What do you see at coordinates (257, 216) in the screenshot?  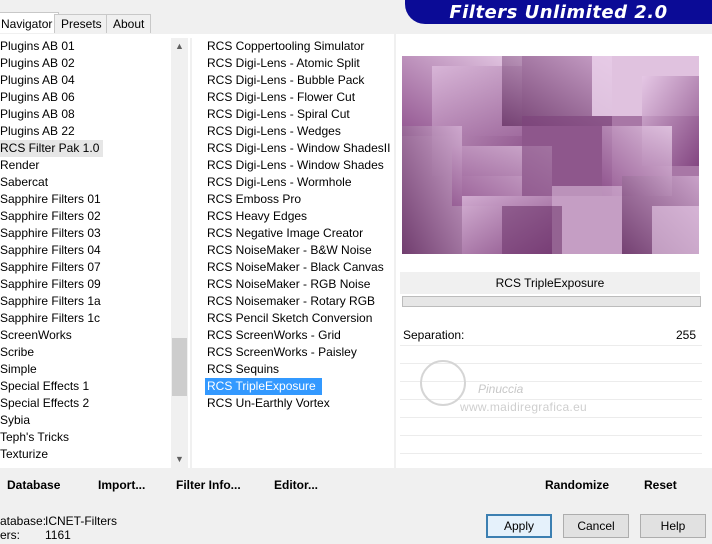 I see `filter-label: RCS Heavy Edges` at bounding box center [257, 216].